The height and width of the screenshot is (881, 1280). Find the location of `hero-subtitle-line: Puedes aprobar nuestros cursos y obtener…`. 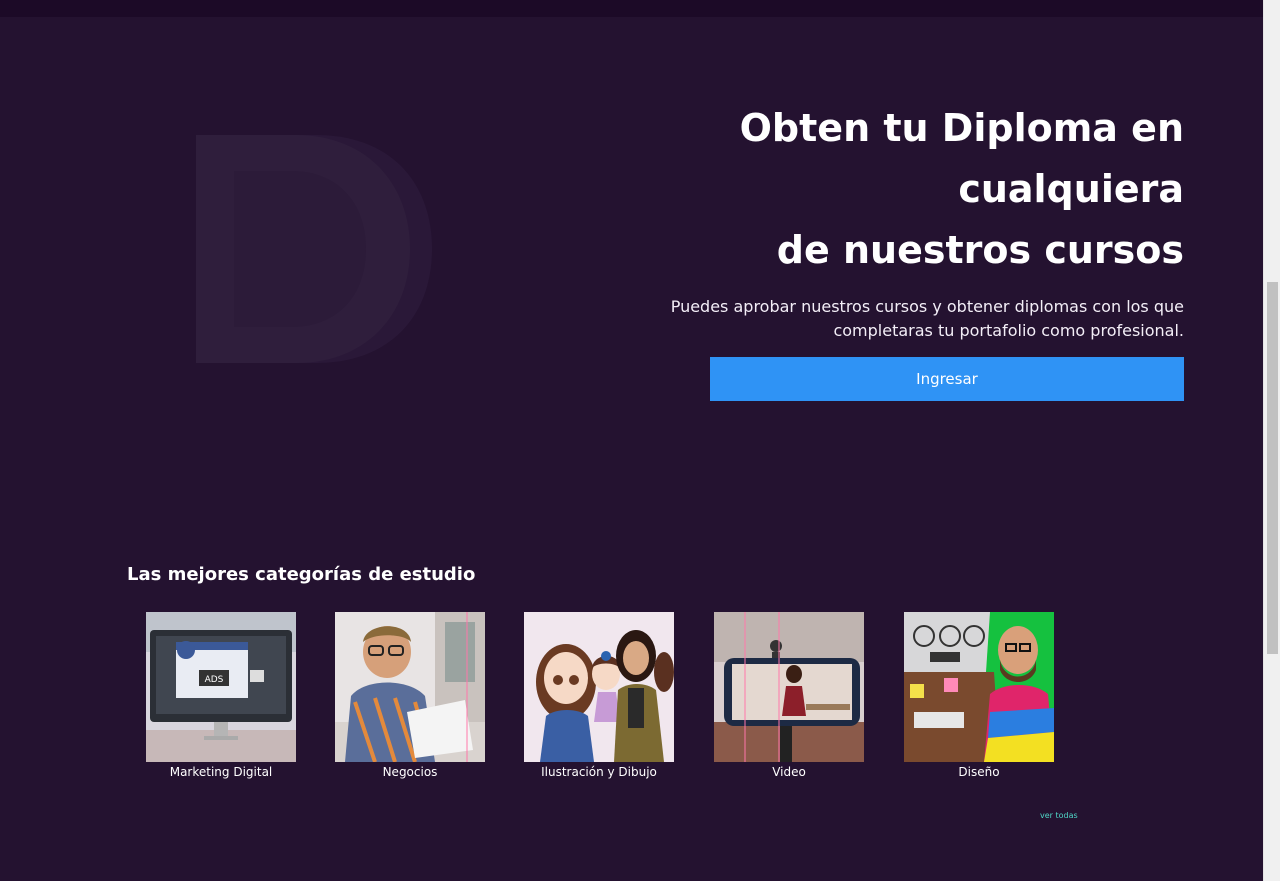

hero-subtitle-line: Puedes aprobar nuestros cursos y obtener… is located at coordinates (927, 306).